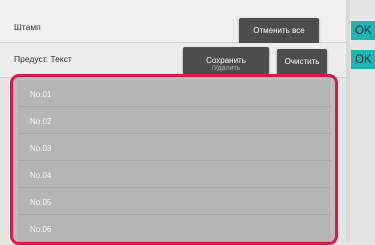  Describe the element at coordinates (363, 59) in the screenshot. I see `ok-button-preset: OK` at that location.